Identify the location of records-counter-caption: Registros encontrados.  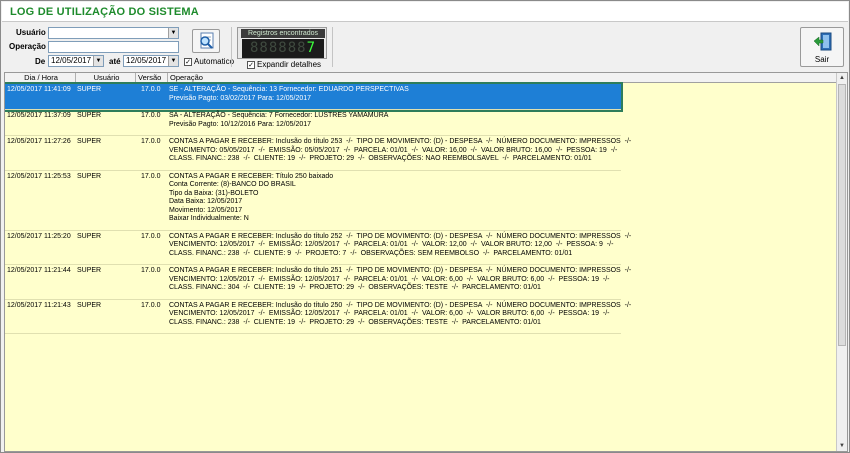
(283, 33).